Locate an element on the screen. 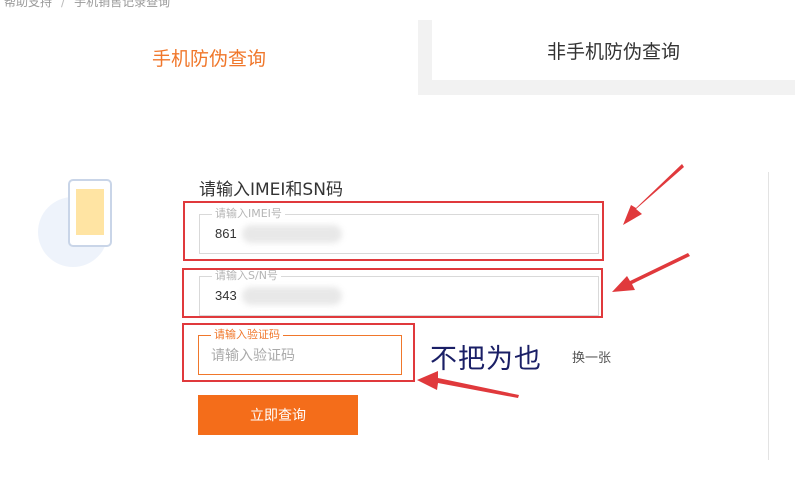 This screenshot has height=485, width=795. arrow-annotation-captcha is located at coordinates (468, 384).